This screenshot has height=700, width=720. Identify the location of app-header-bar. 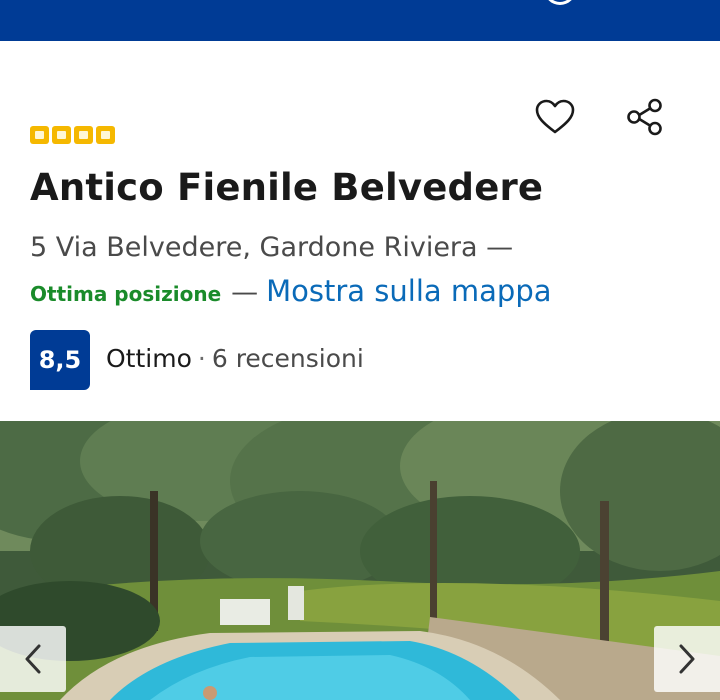
(360, 20).